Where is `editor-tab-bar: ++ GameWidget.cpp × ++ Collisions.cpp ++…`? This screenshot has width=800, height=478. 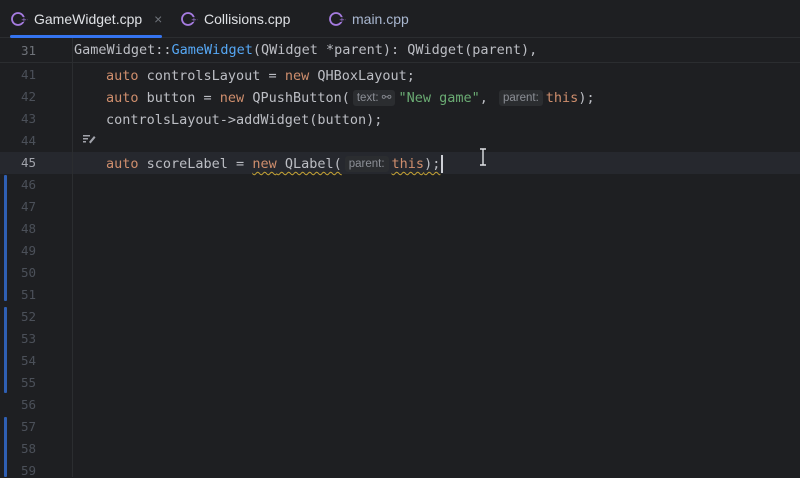
editor-tab-bar: ++ GameWidget.cpp × ++ Collisions.cpp ++… is located at coordinates (400, 19).